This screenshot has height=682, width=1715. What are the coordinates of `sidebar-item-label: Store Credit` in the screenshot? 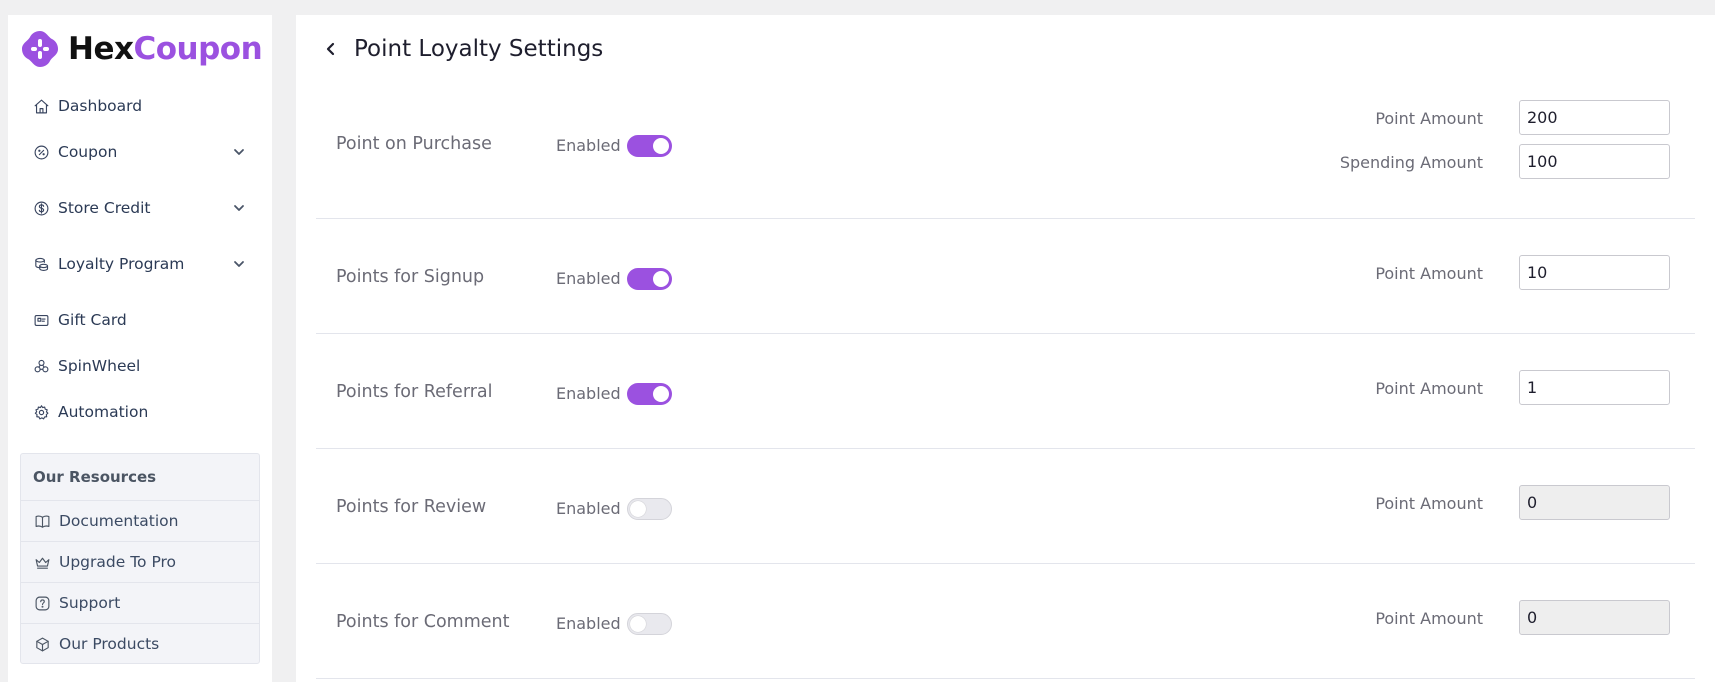 It's located at (104, 208).